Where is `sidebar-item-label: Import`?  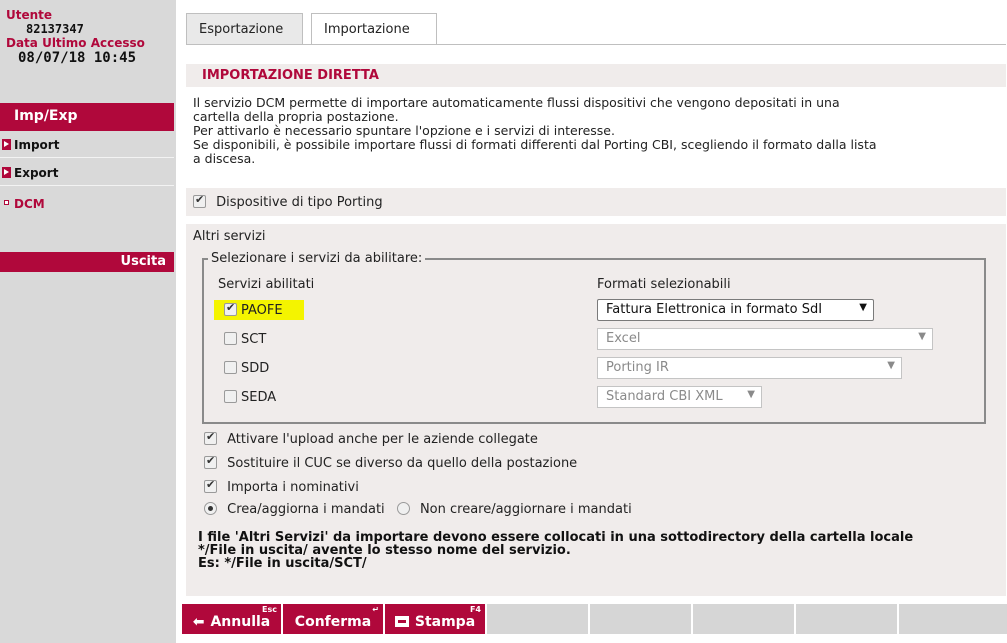
sidebar-item-label: Import is located at coordinates (37, 145).